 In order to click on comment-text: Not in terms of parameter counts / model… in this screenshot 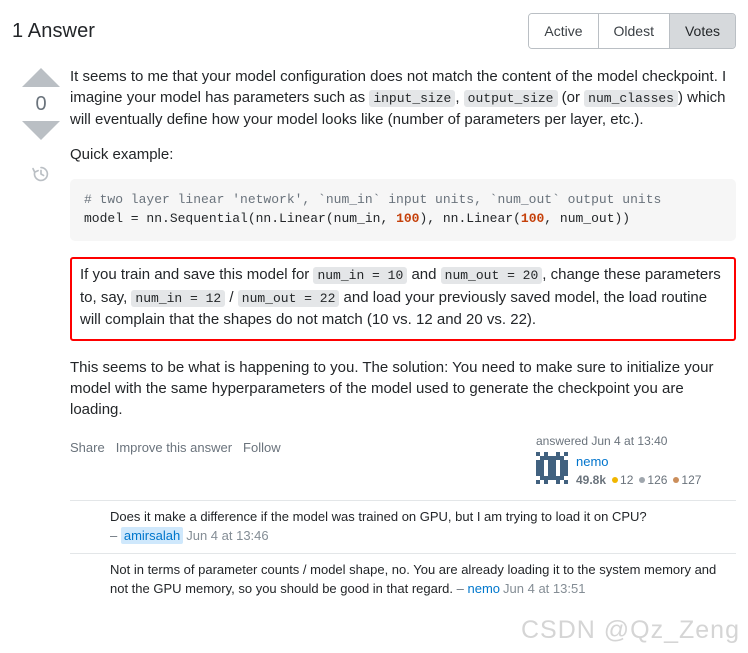, I will do `click(413, 578)`.